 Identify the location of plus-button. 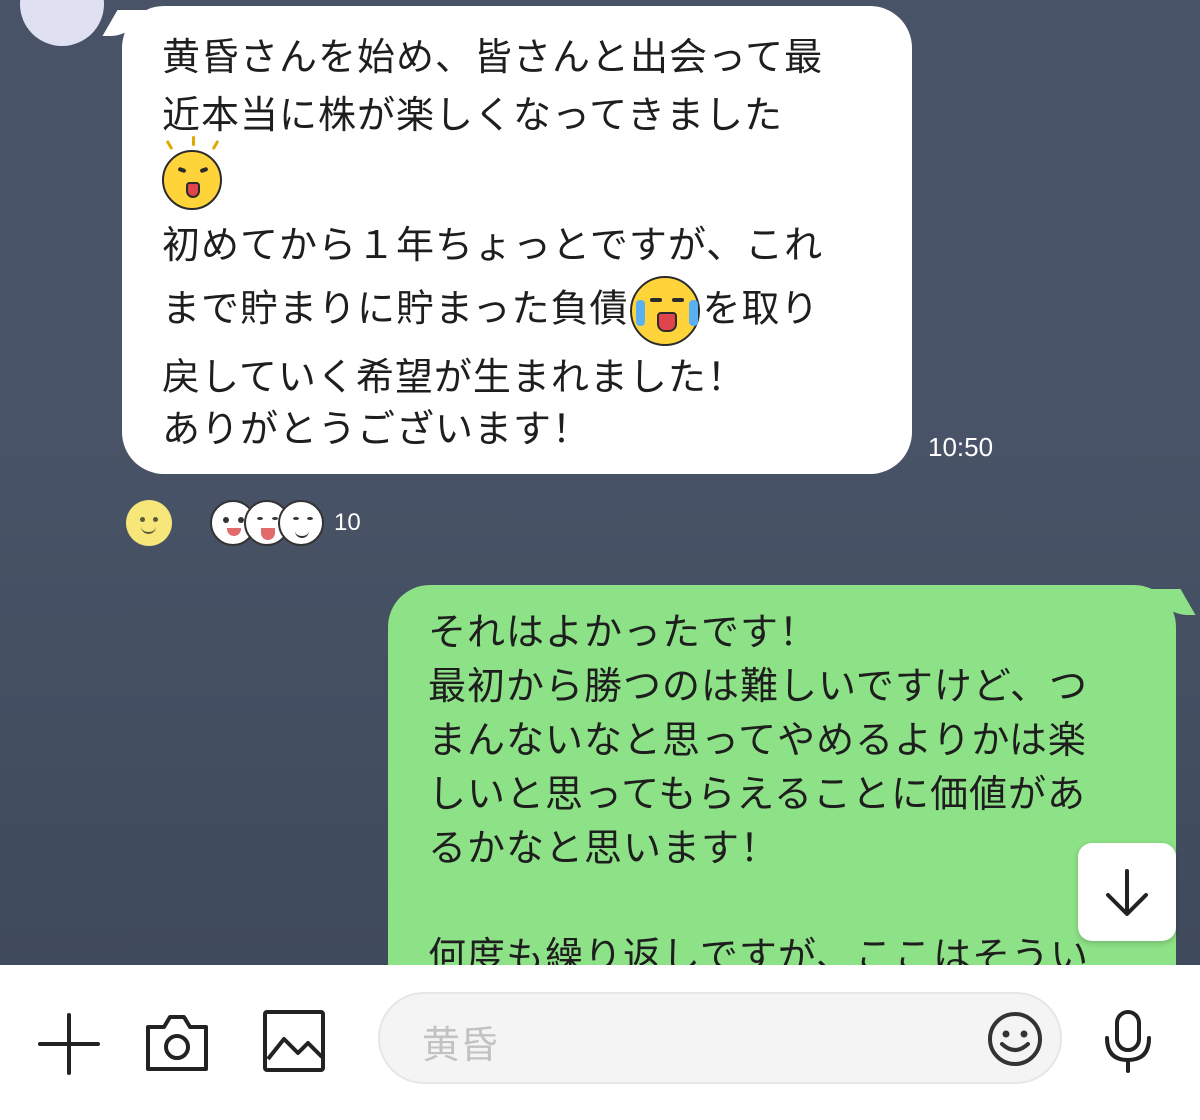
(69, 1046).